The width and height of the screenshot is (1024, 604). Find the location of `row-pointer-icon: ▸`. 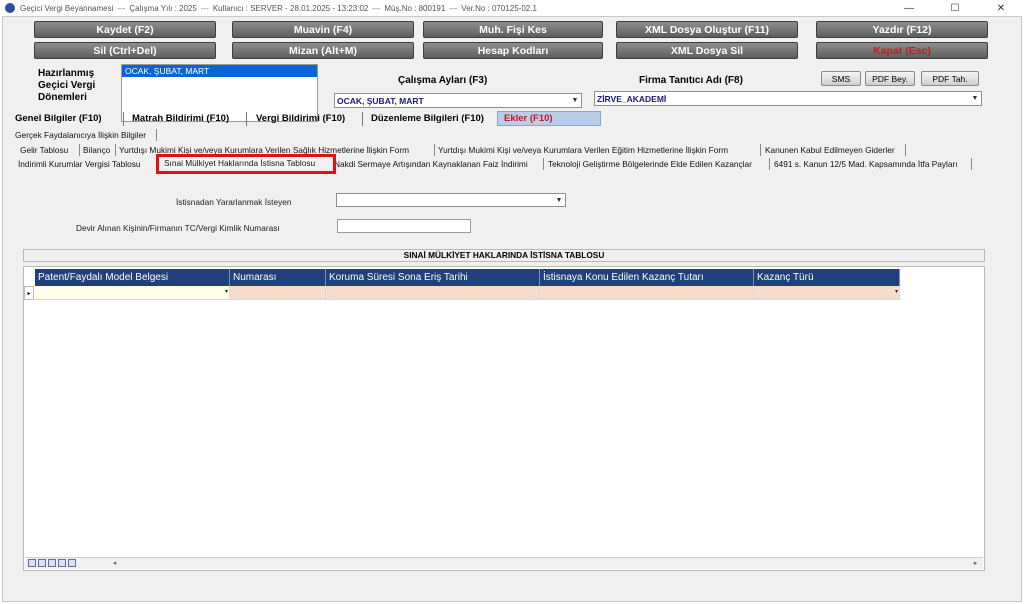

row-pointer-icon: ▸ is located at coordinates (29, 293).